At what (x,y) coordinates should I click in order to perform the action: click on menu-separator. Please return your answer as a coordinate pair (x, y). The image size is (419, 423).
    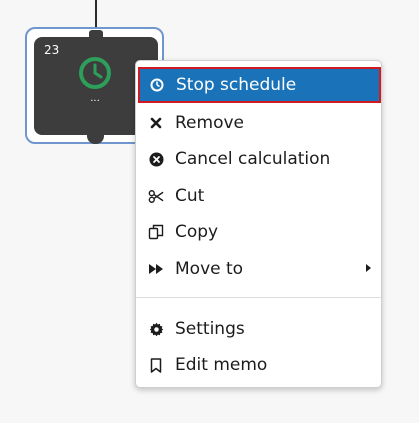
    Looking at the image, I should click on (258, 297).